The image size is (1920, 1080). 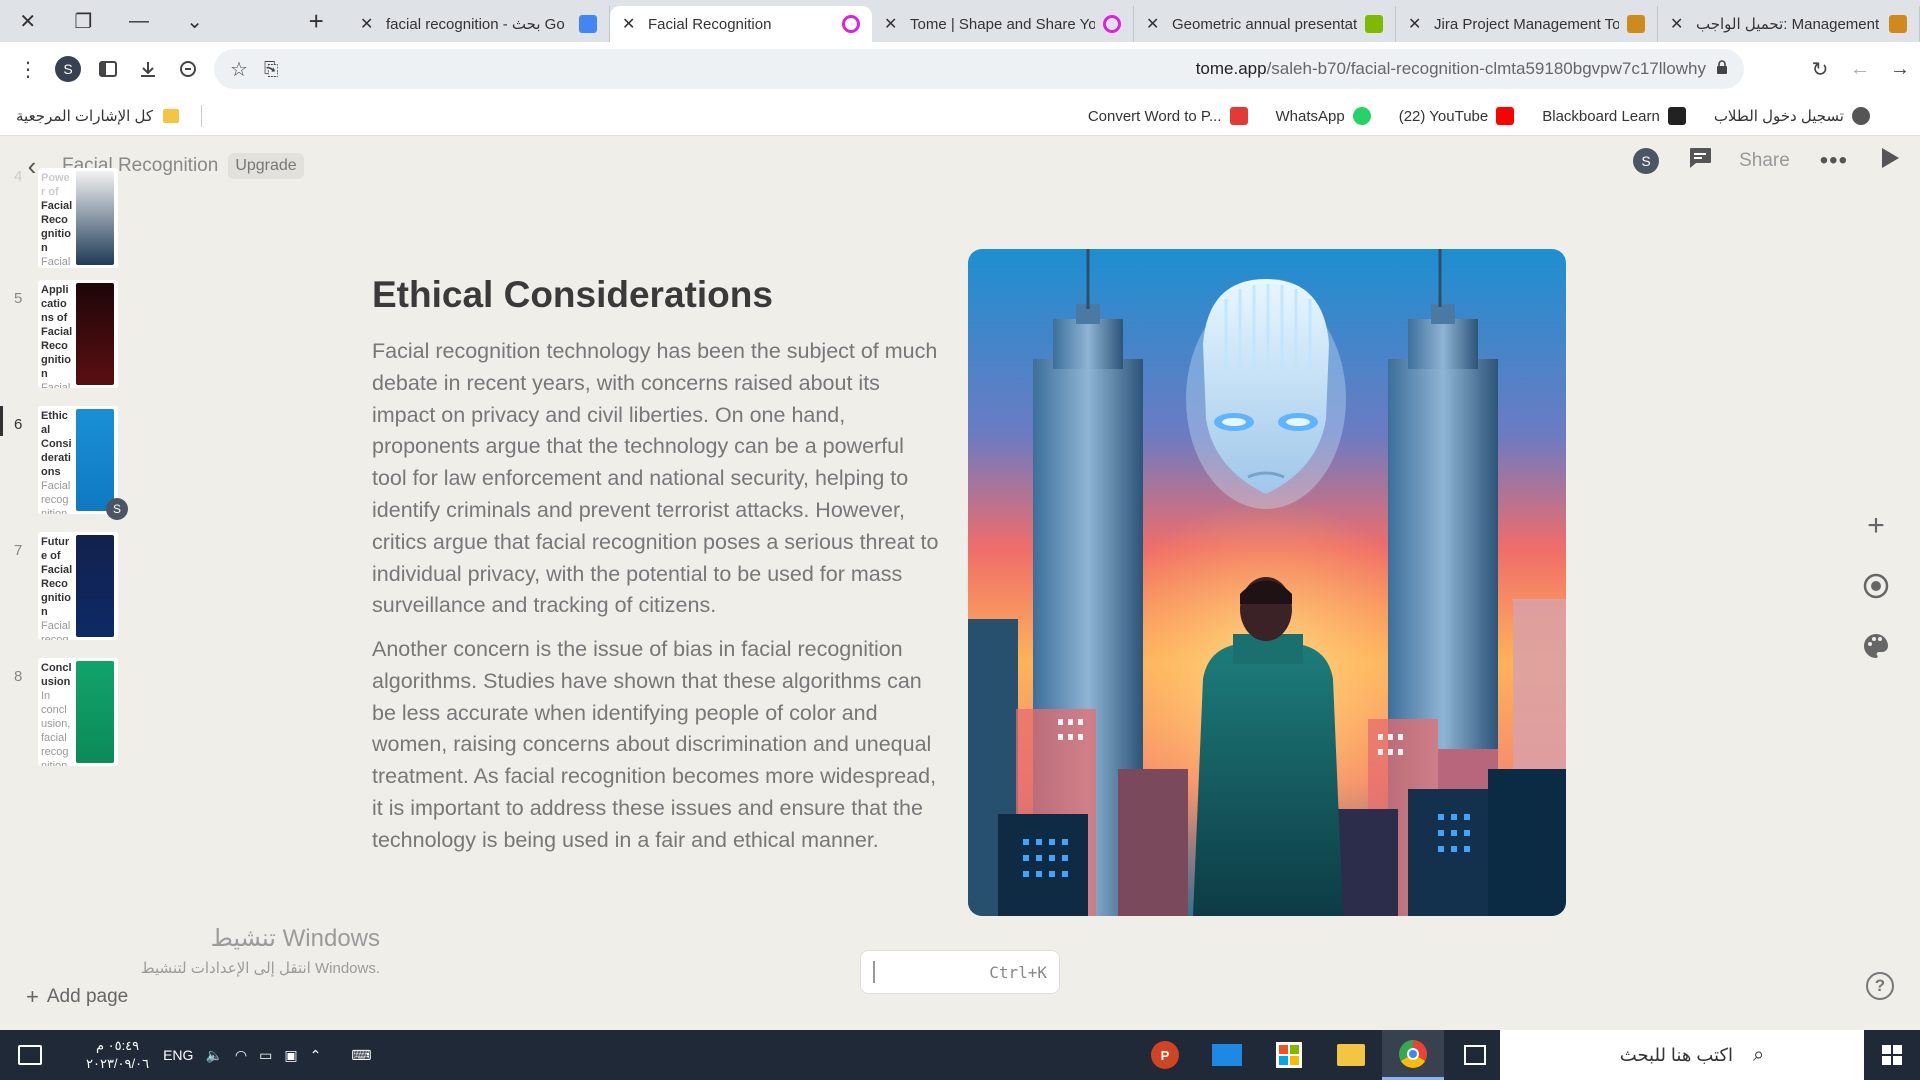 I want to click on sidepanel-icon, so click(x=108, y=69).